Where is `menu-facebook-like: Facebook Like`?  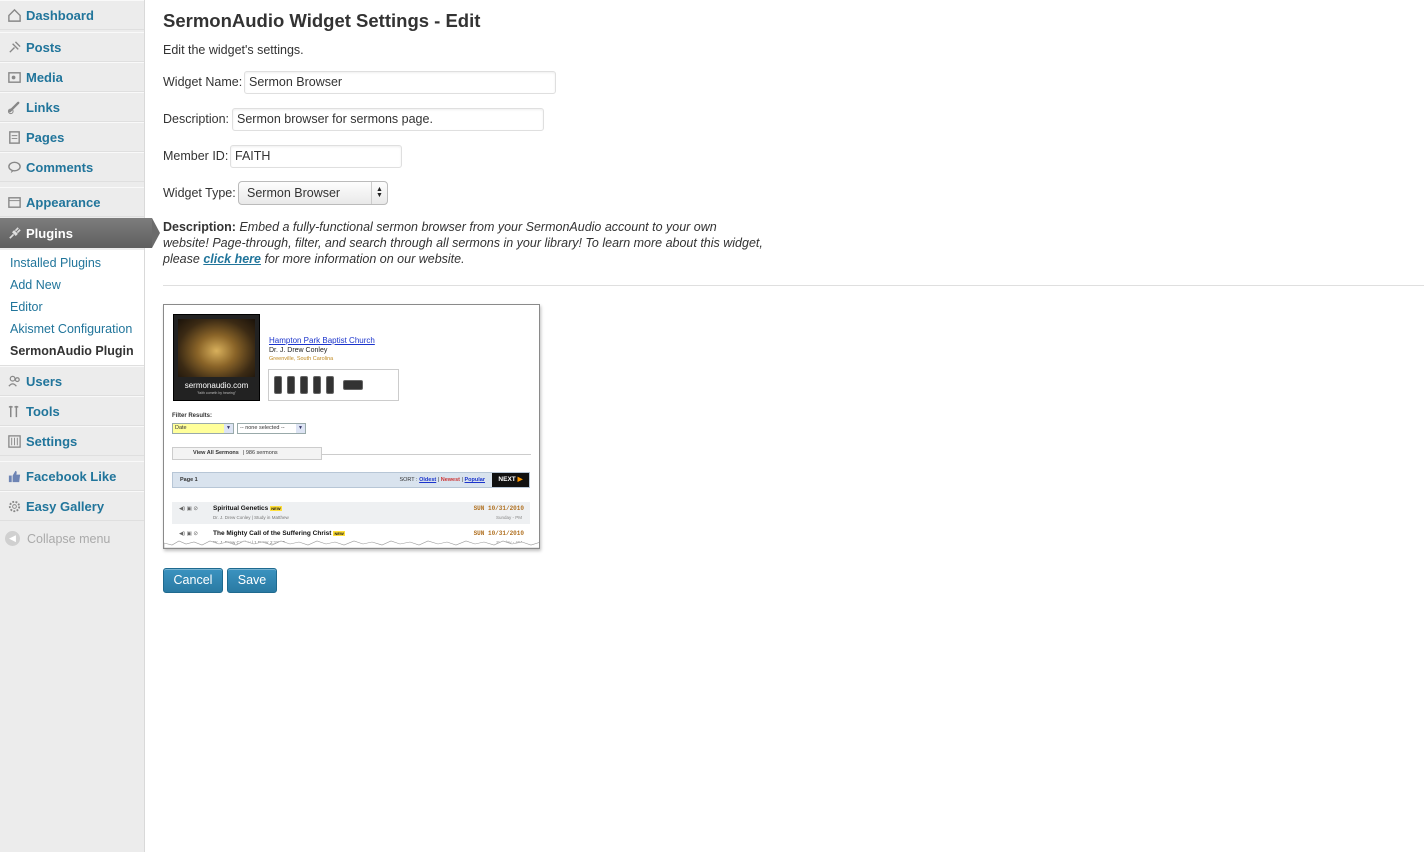 menu-facebook-like: Facebook Like is located at coordinates (72, 476).